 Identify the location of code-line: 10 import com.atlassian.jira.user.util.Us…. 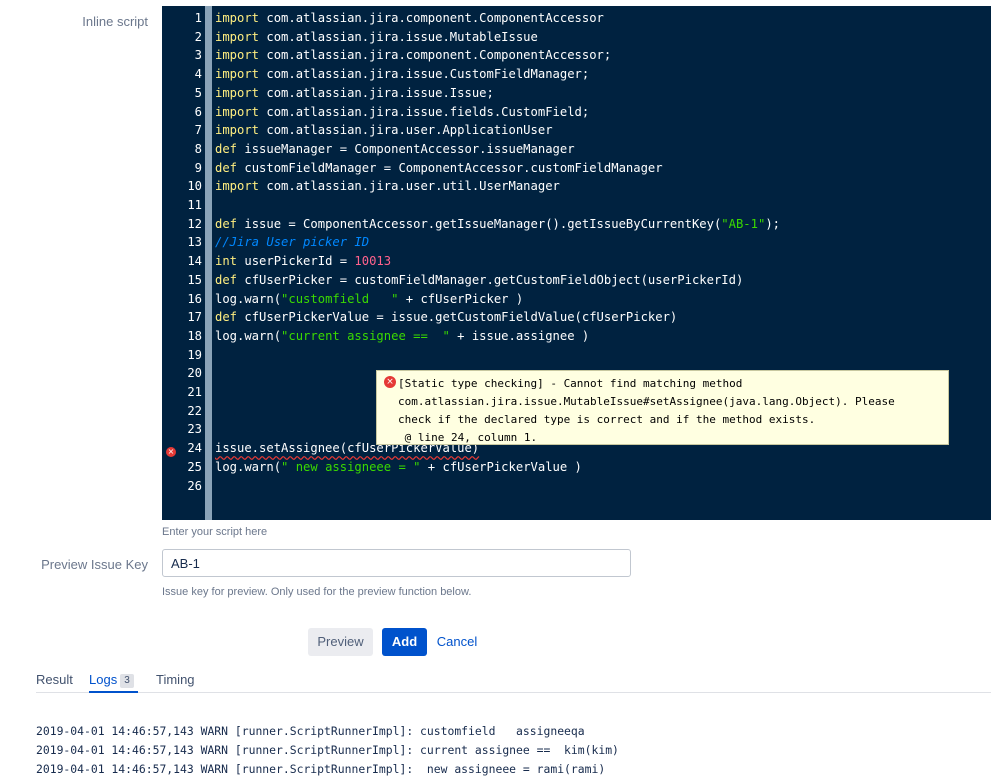
(576, 186).